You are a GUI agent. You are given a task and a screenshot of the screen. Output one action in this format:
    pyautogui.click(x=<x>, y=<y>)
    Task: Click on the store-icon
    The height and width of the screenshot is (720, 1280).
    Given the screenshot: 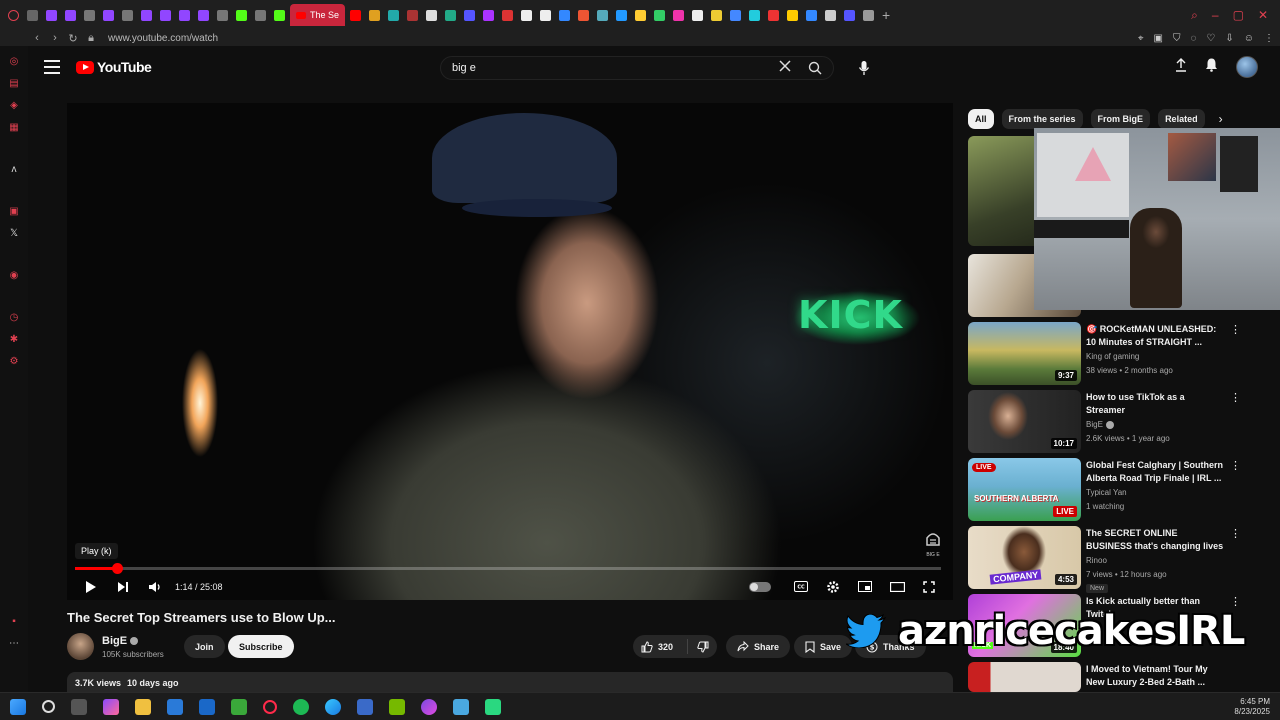 What is the action you would take?
    pyautogui.click(x=175, y=706)
    